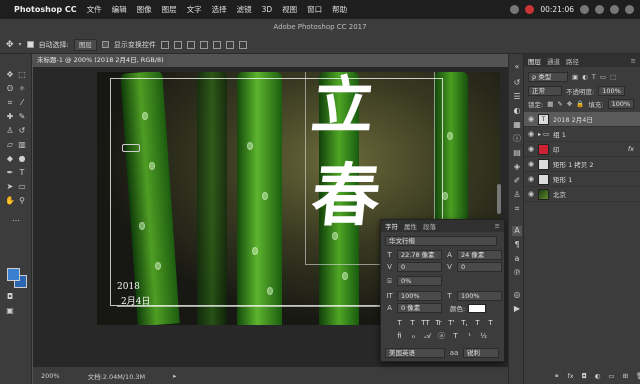 The height and width of the screenshot is (384, 640). I want to click on vertical-scale-field: 100%, so click(419, 296).